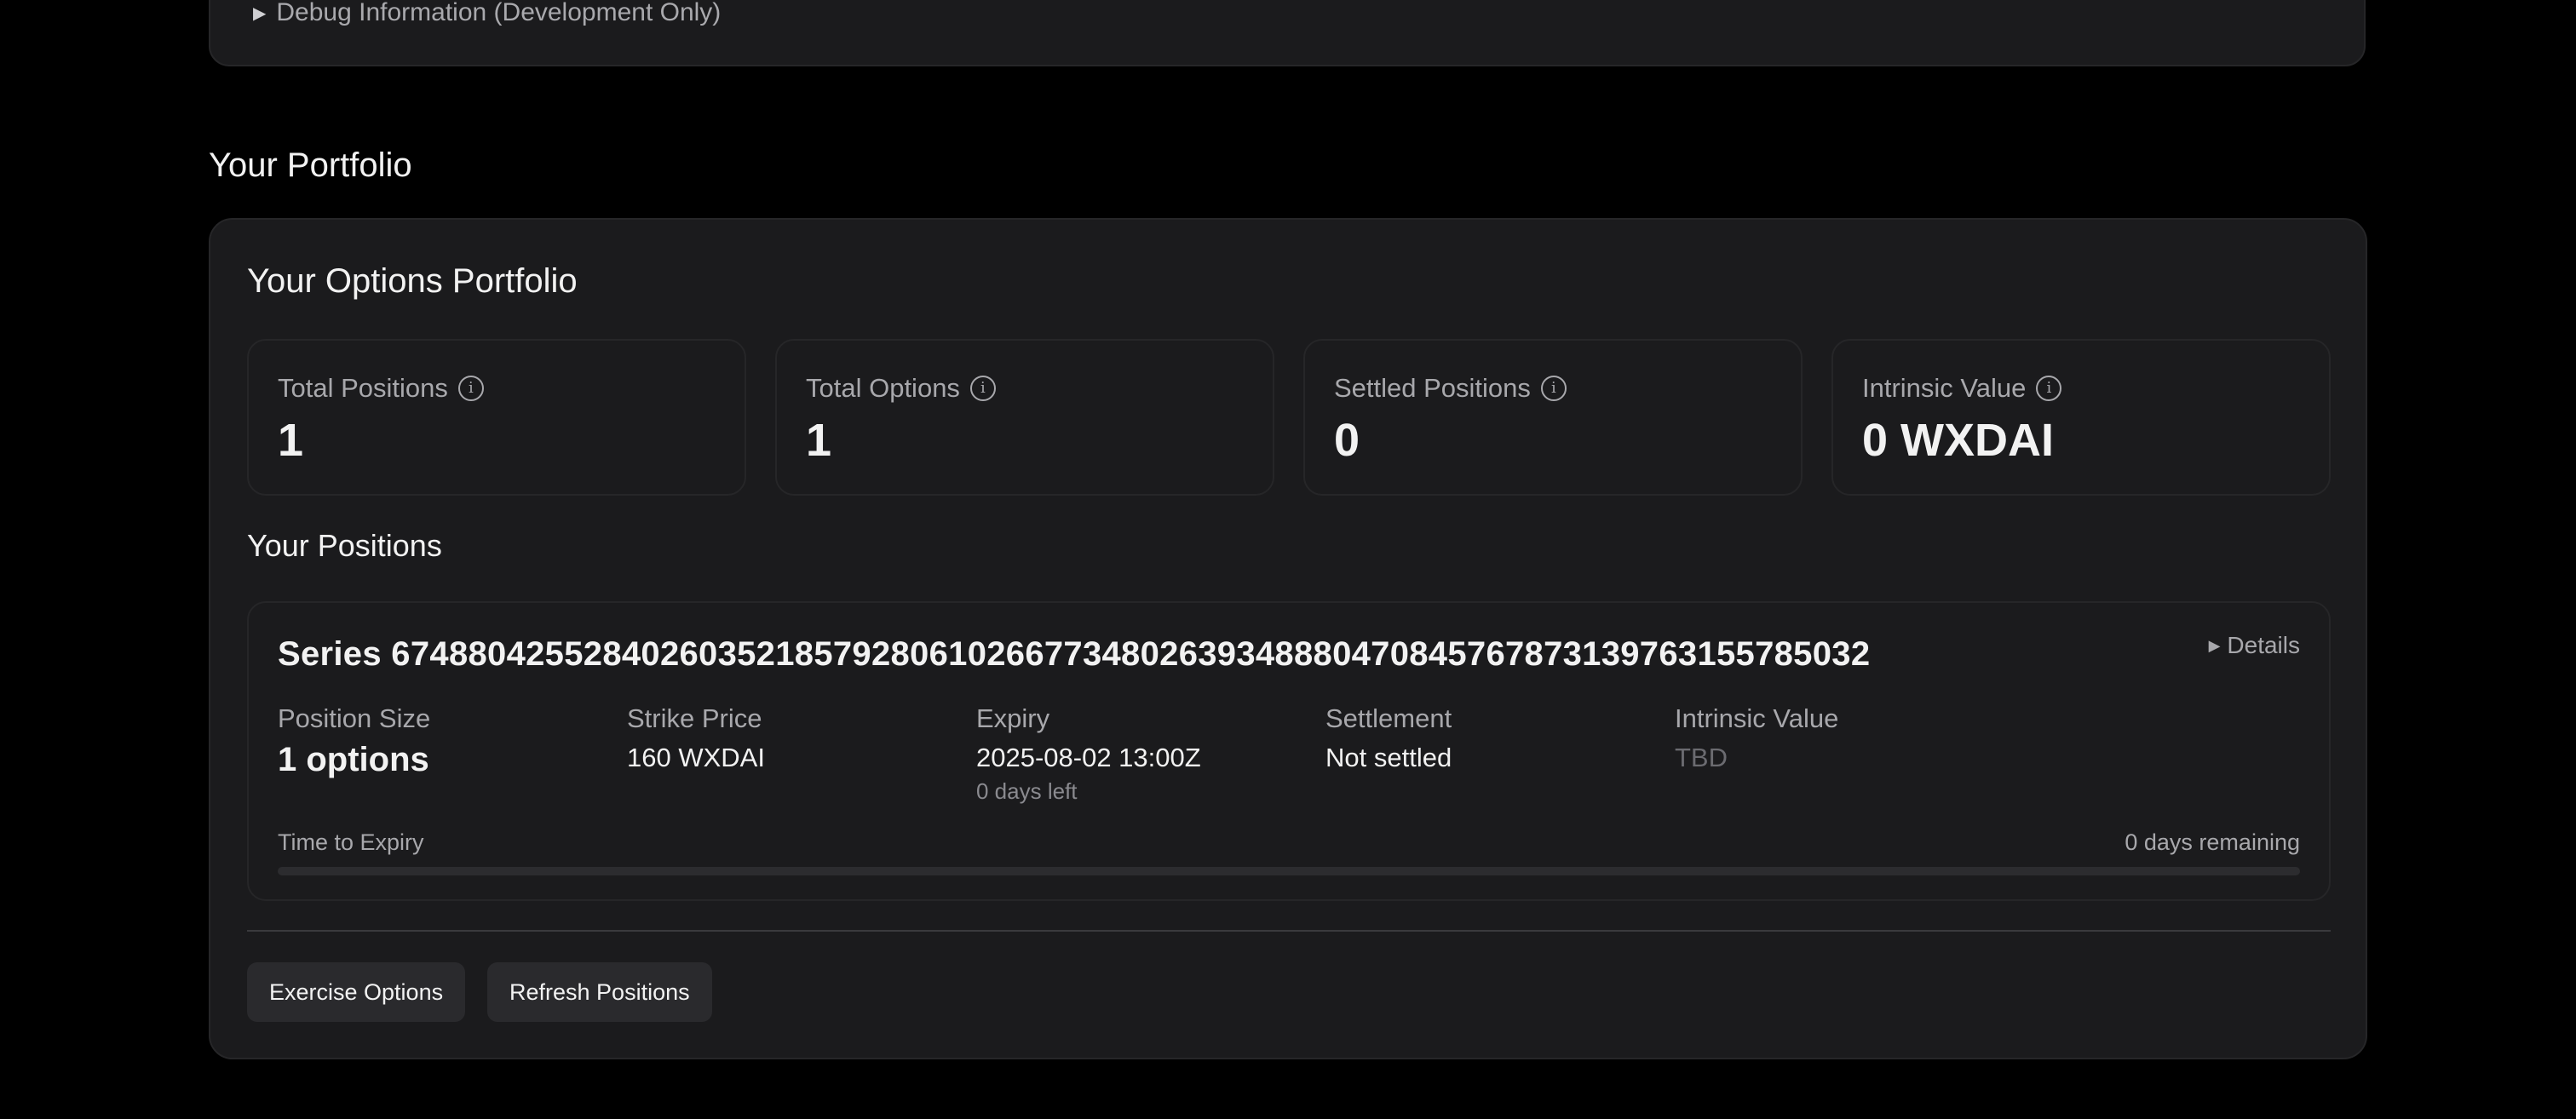 This screenshot has height=1119, width=2576. I want to click on time-to-expiry-label: Time to Expiry, so click(351, 842).